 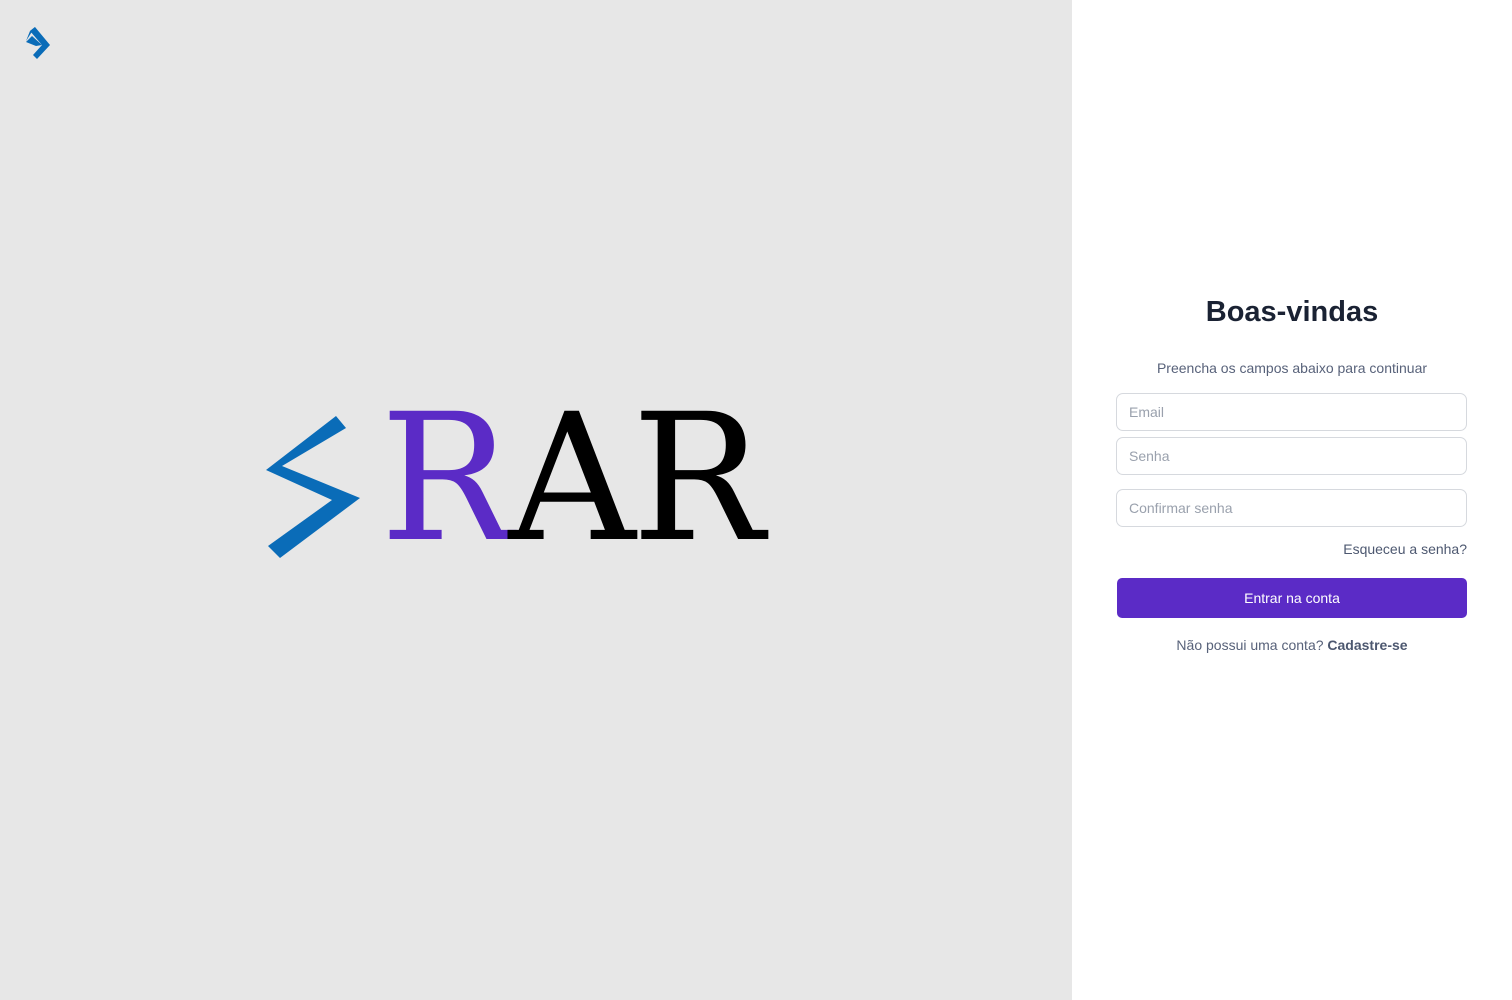 I want to click on signup-link: Cadastre-se, so click(x=1367, y=645).